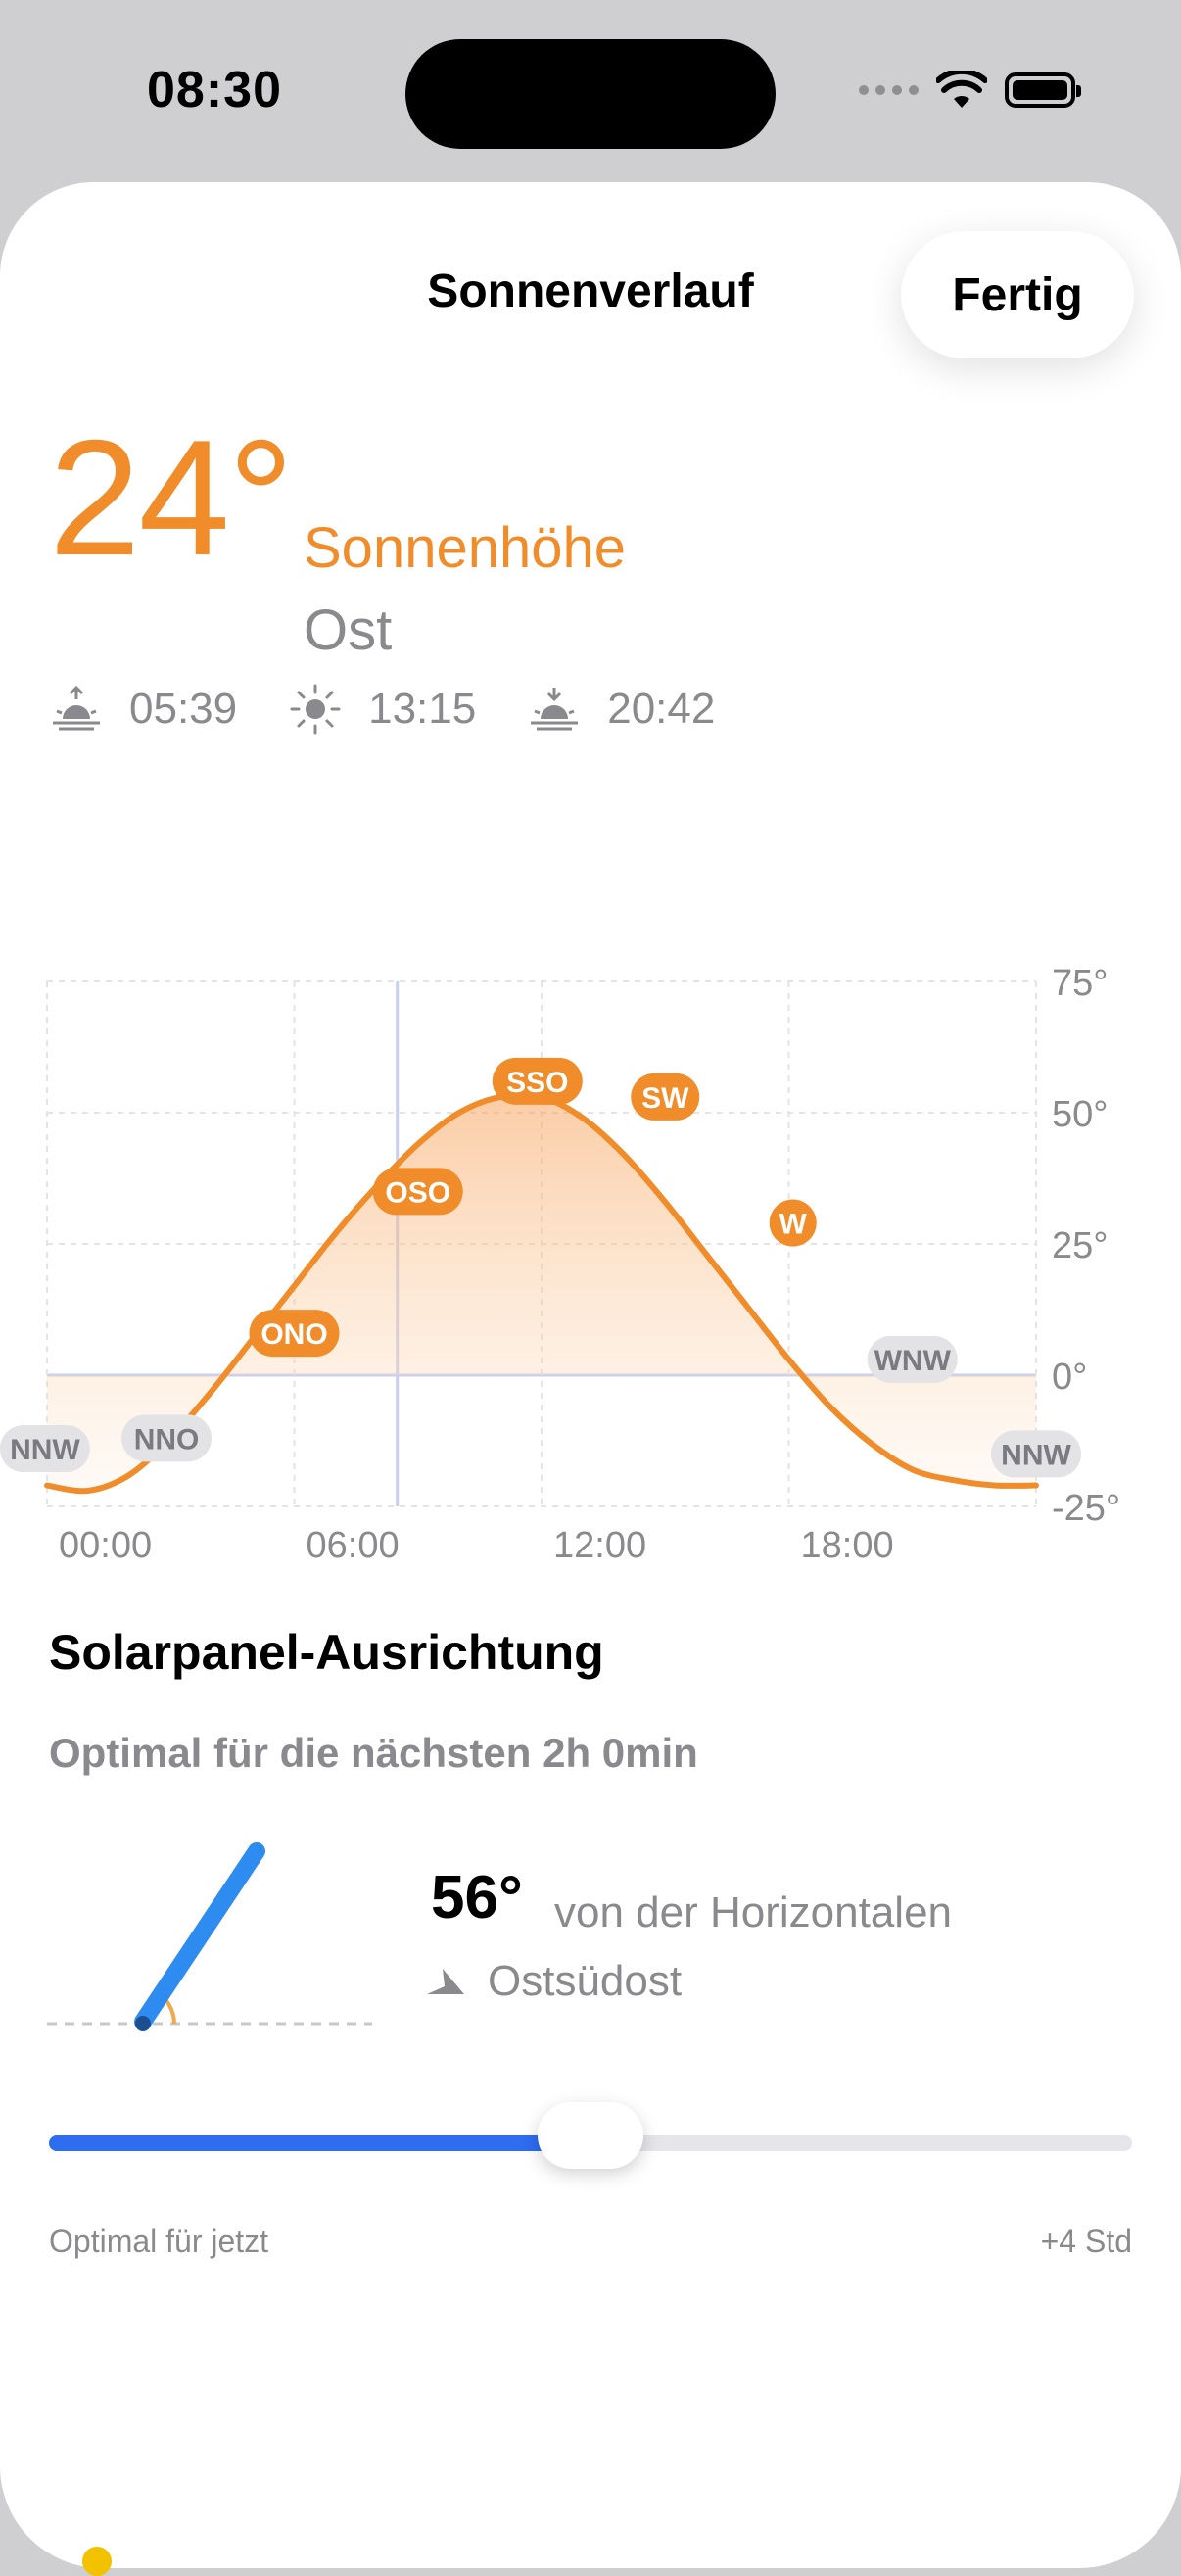  I want to click on status-icons, so click(970, 90).